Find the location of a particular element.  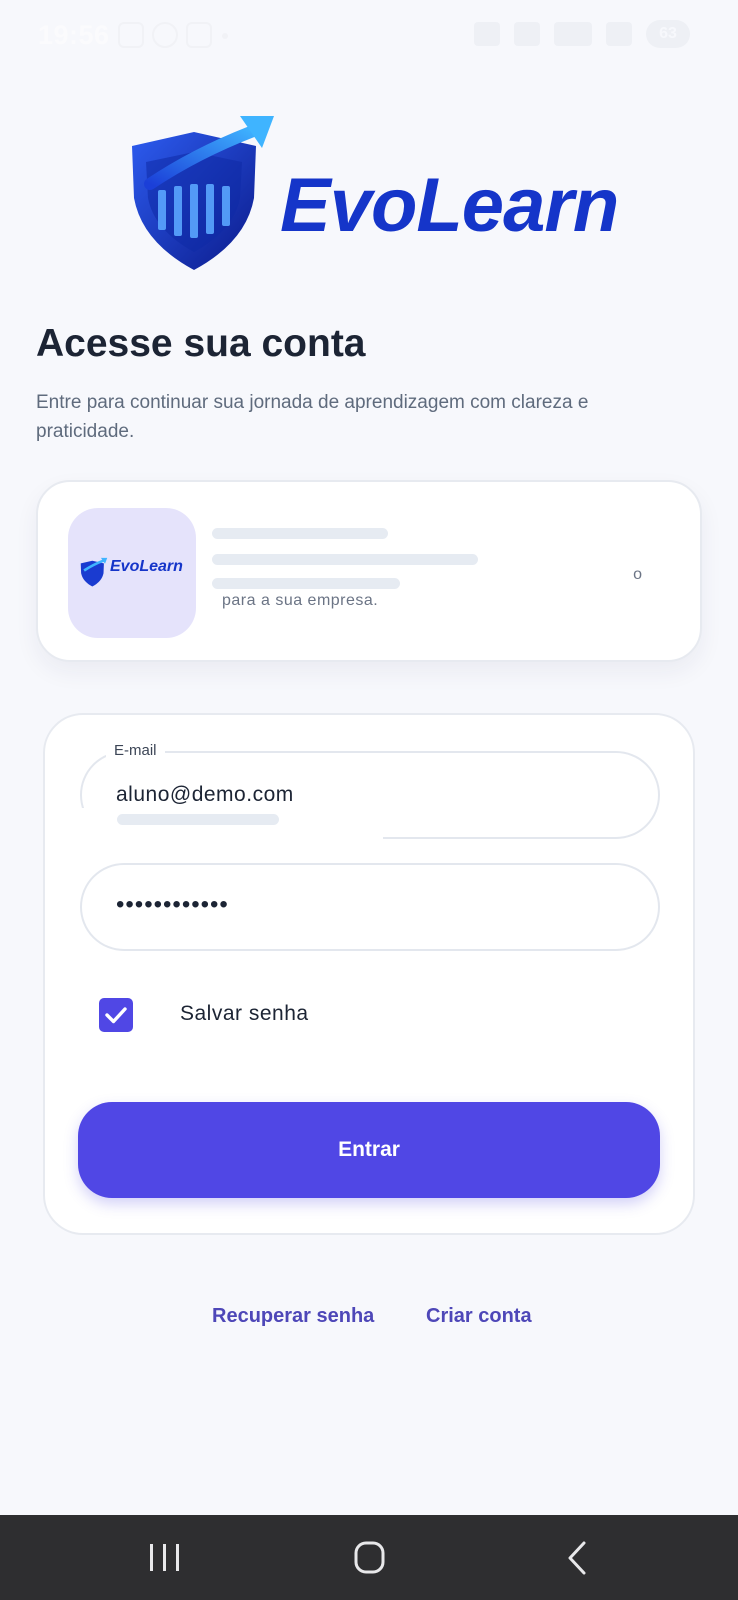

brand-logo: EvoLearn is located at coordinates (373, 192).